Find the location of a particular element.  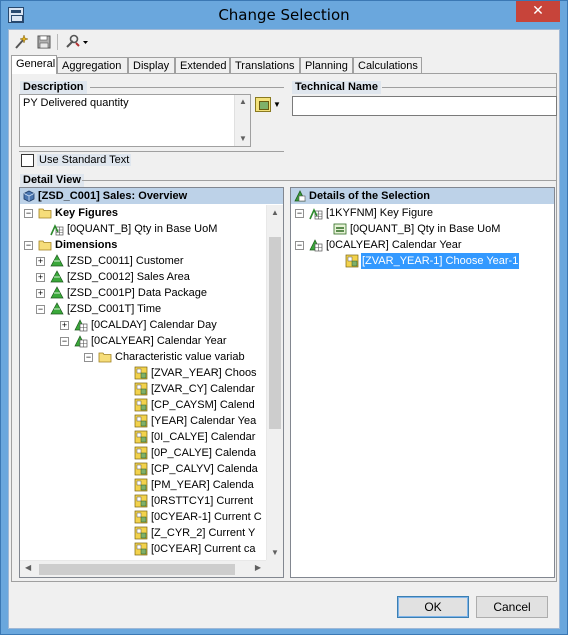

tree-node: [Z_CYR_2] Current Y is located at coordinates (151, 533).